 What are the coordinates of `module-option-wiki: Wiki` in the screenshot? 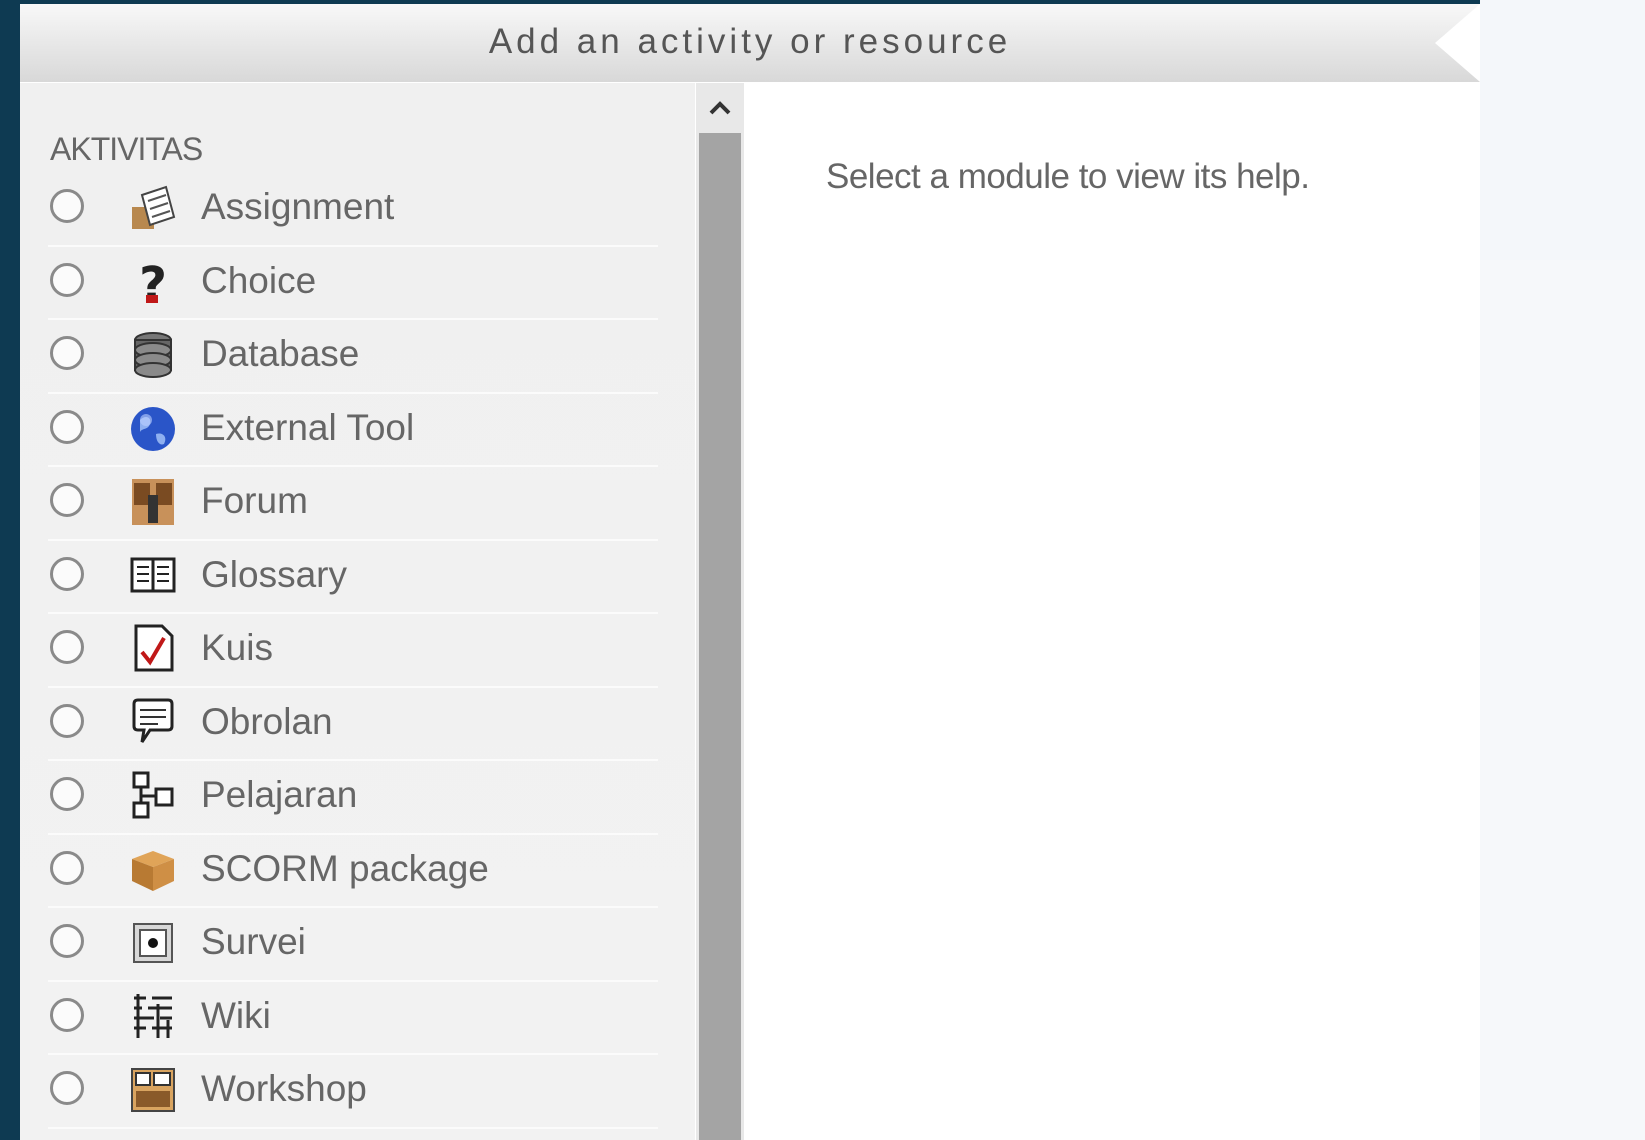 It's located at (353, 1018).